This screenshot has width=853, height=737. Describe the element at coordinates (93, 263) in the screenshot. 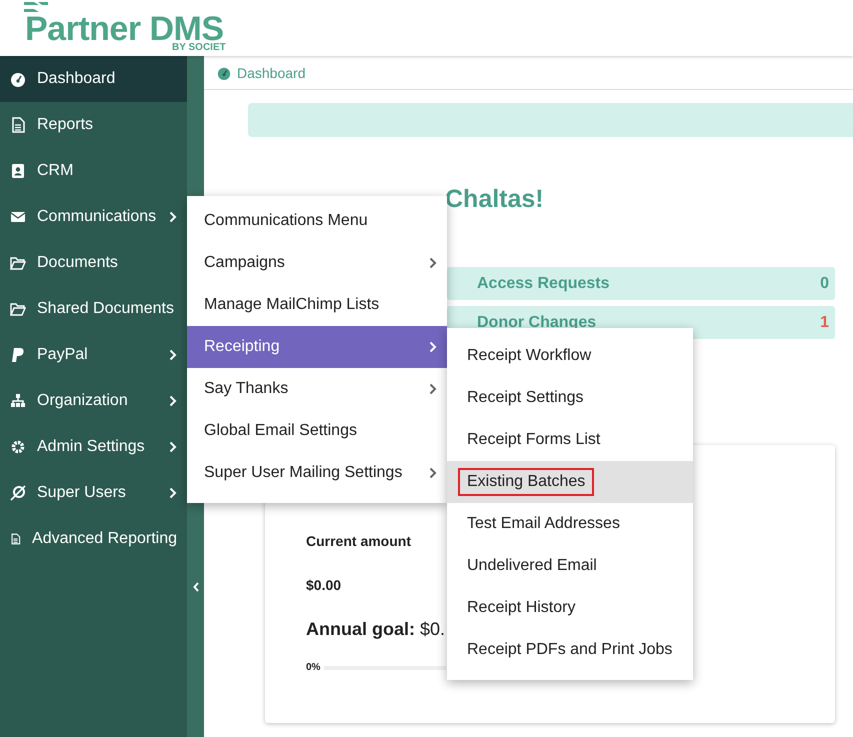

I see `sidebar-item: Documents` at that location.